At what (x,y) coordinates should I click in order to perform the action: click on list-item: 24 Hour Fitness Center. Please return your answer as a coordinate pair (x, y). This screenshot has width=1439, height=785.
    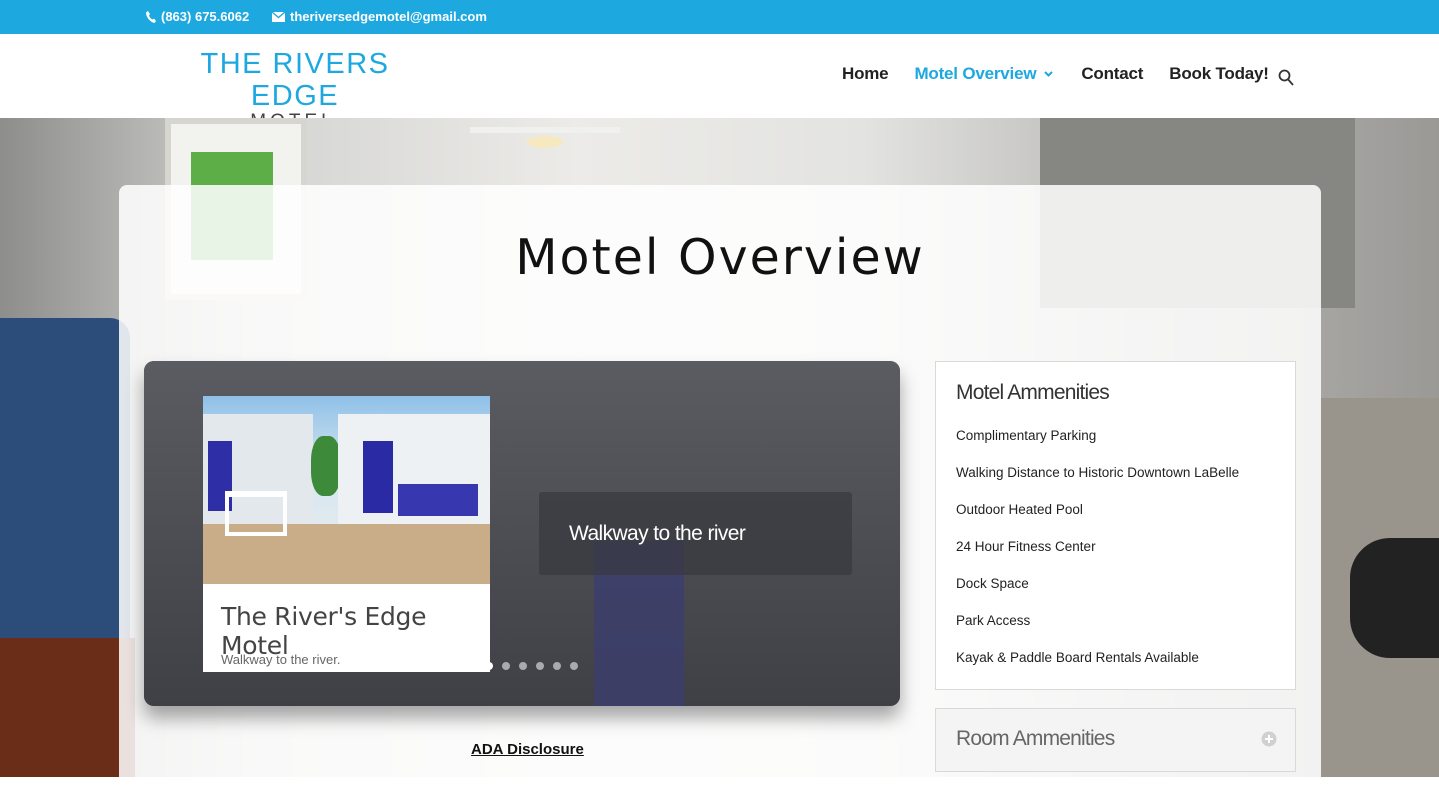
    Looking at the image, I should click on (1026, 546).